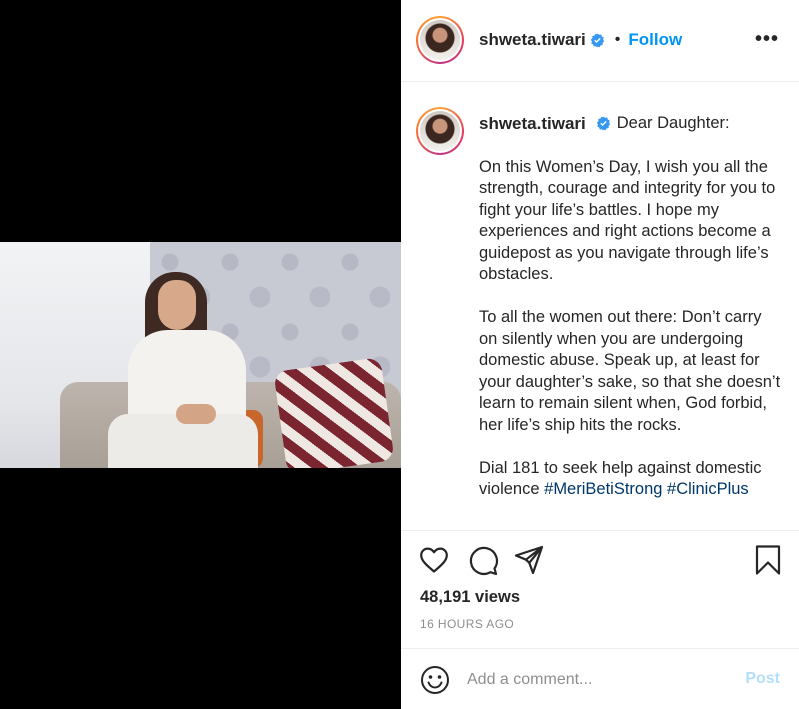  I want to click on view-count: 48,191 views, so click(470, 597).